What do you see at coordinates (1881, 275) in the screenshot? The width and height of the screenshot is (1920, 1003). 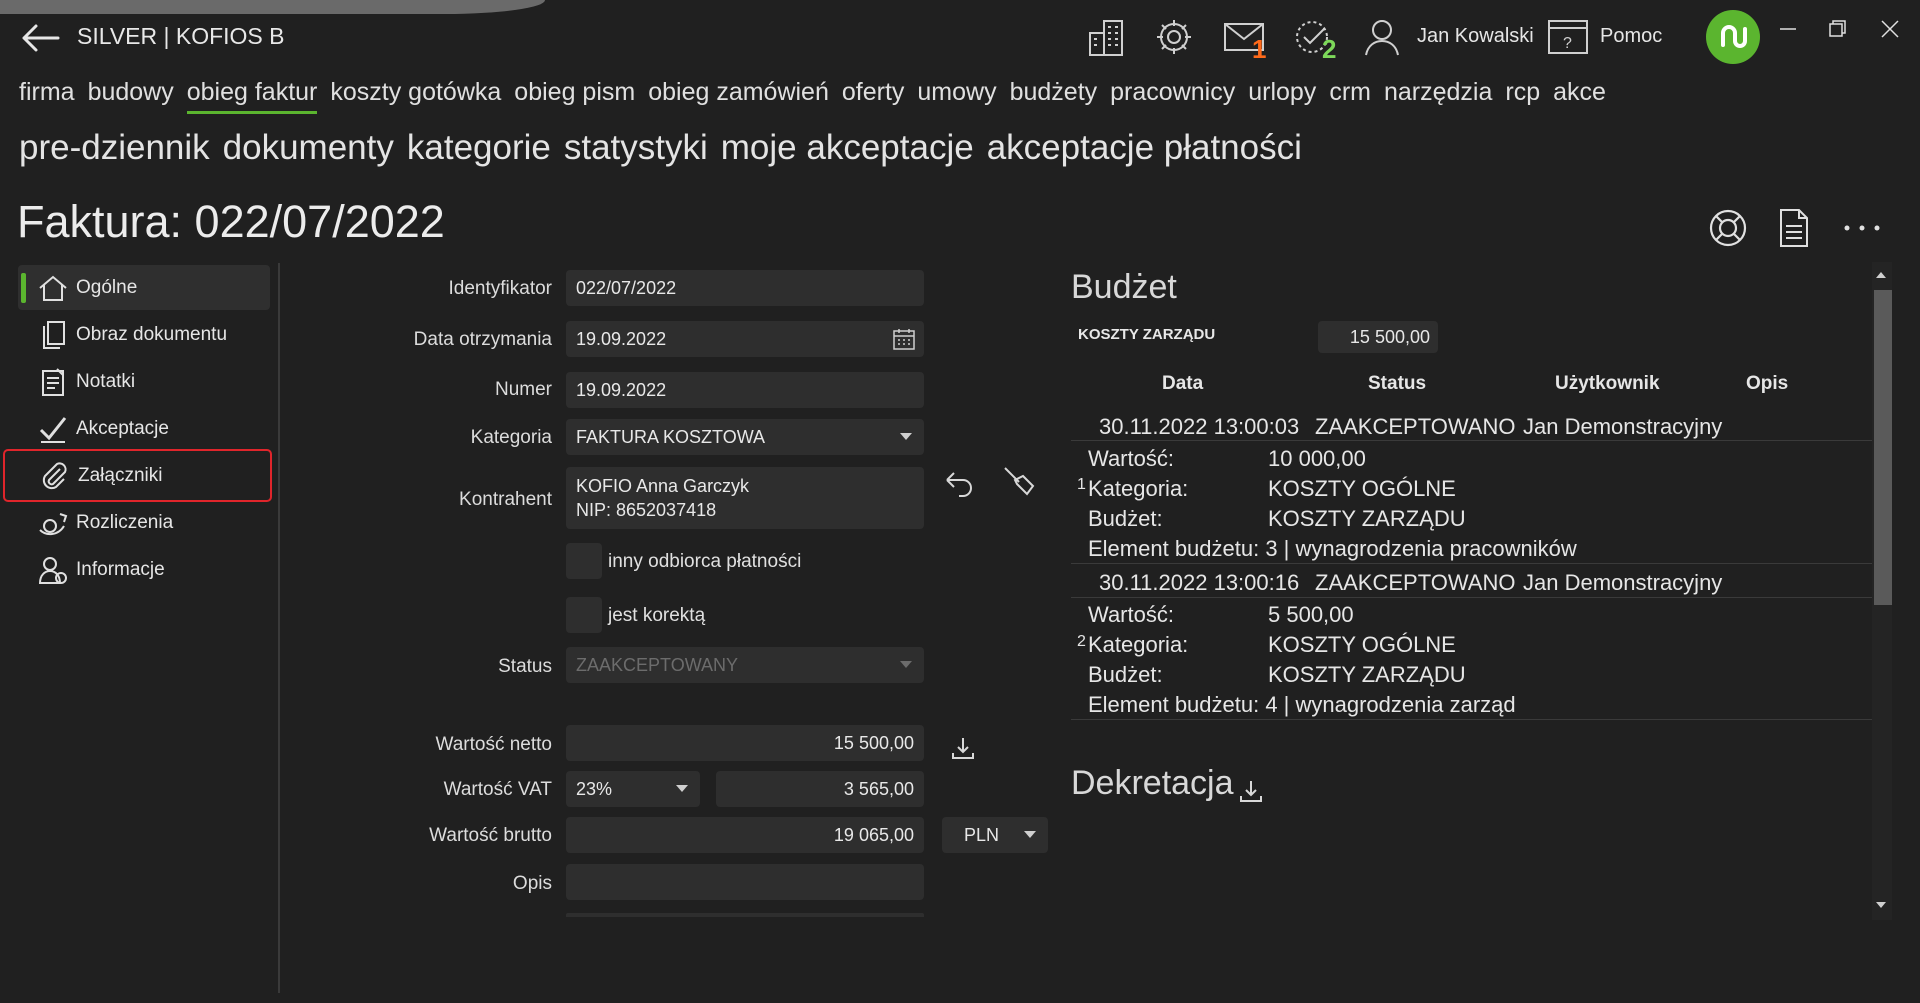 I see `scroll-up-arrow-icon` at bounding box center [1881, 275].